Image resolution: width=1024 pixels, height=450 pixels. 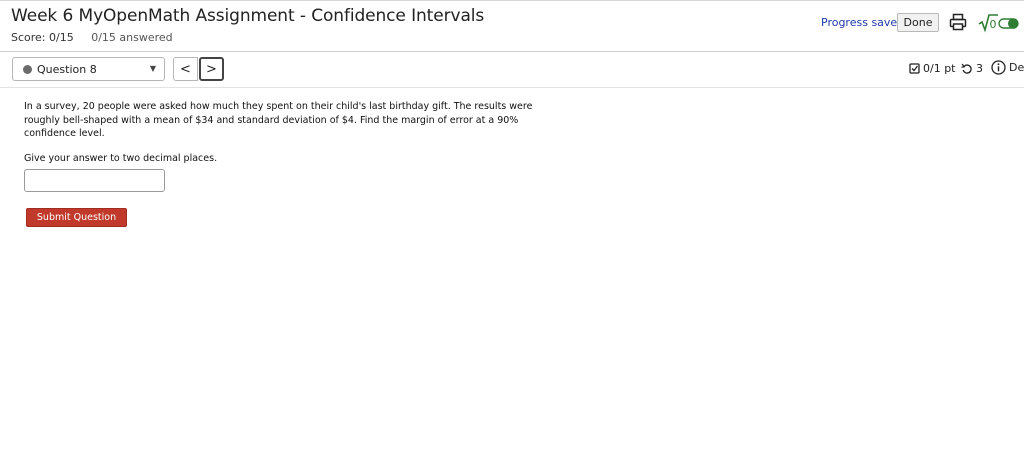 What do you see at coordinates (863, 22) in the screenshot?
I see `progress-status: Progress saved` at bounding box center [863, 22].